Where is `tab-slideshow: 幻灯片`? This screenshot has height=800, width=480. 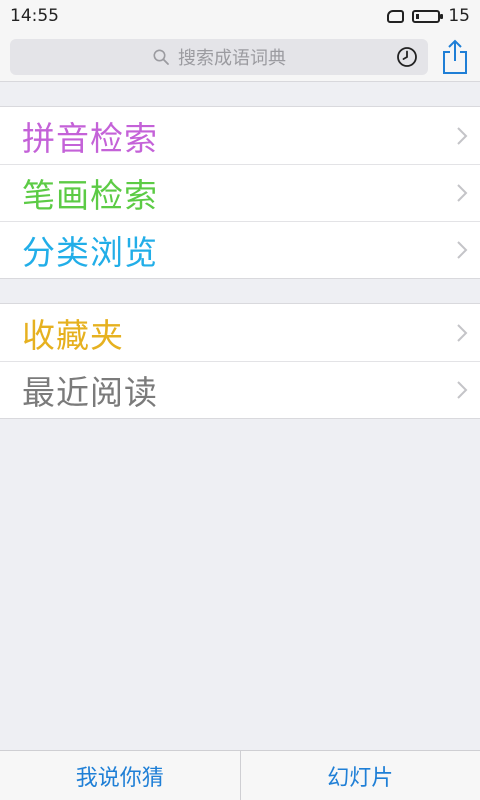
tab-slideshow: 幻灯片 is located at coordinates (359, 775).